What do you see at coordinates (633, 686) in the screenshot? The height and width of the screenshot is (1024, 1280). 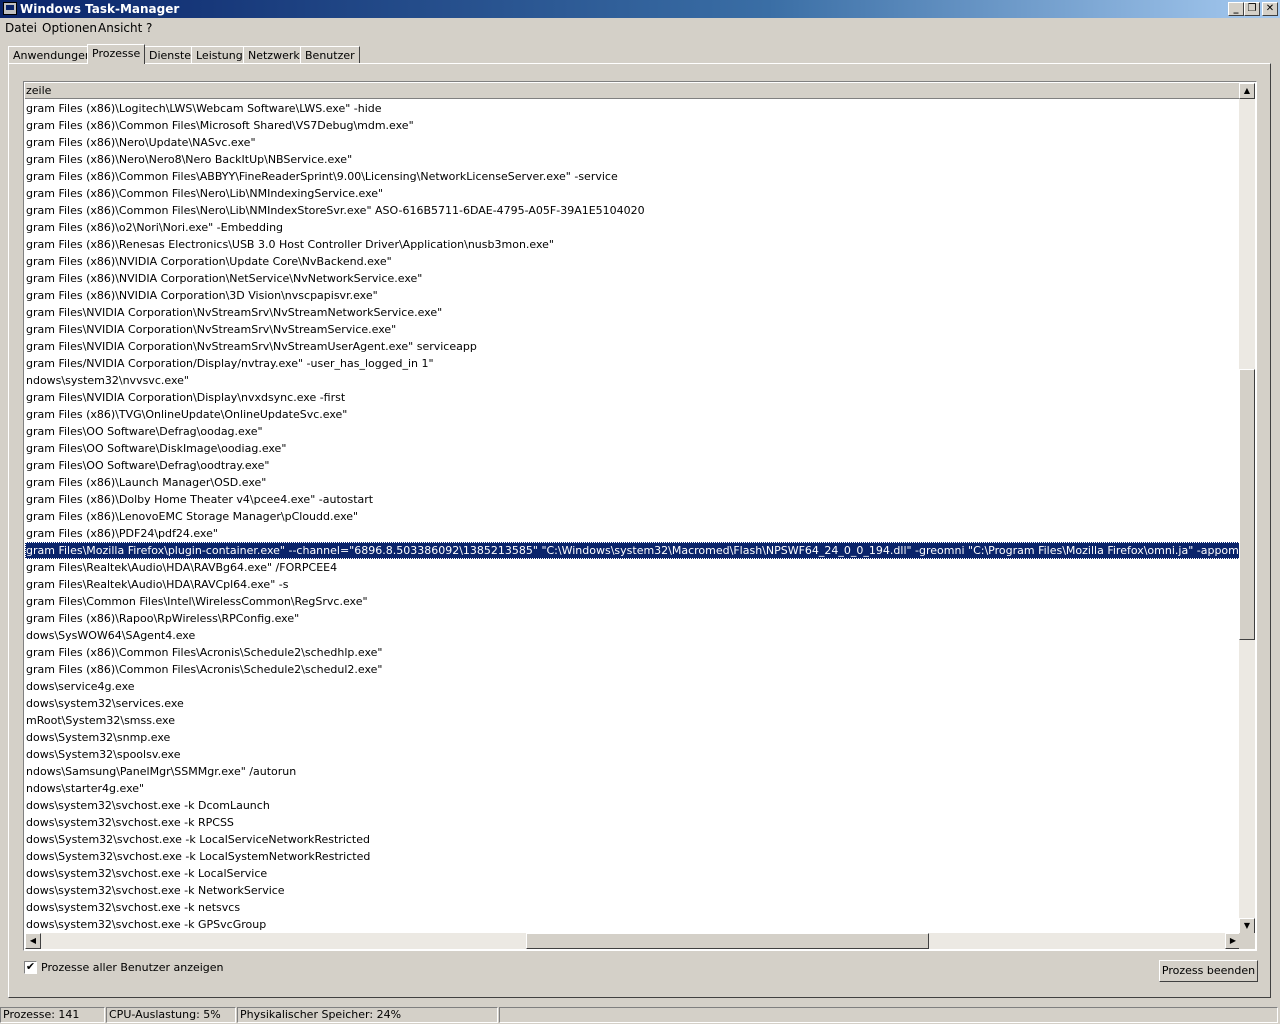 I see `process-row: dows\service4g.exe` at bounding box center [633, 686].